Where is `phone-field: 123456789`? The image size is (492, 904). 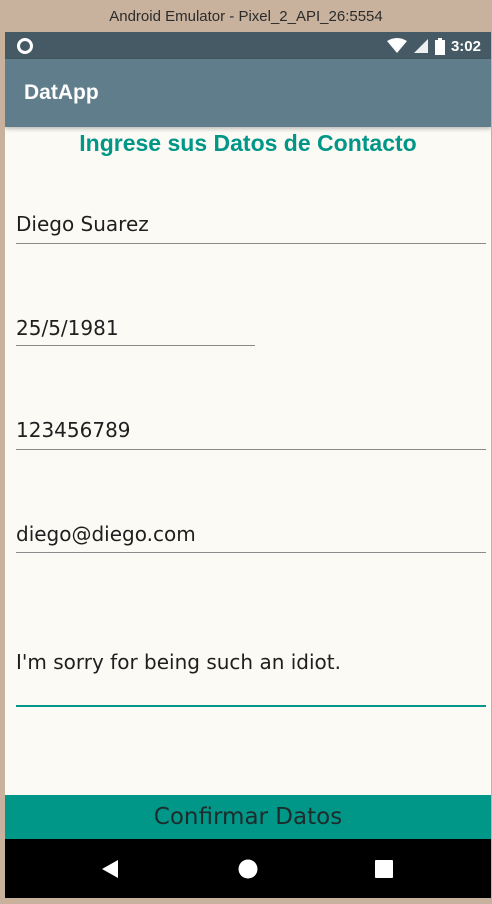 phone-field: 123456789 is located at coordinates (251, 434).